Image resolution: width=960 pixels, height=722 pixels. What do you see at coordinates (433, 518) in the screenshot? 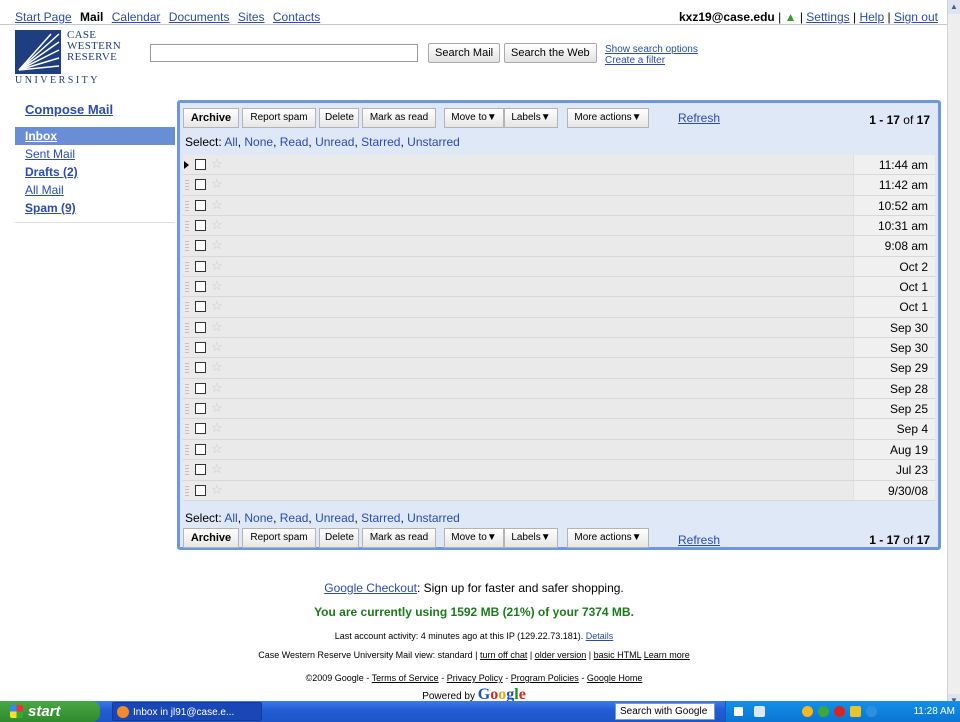
I see `select-unstarred-link: Unstarred` at bounding box center [433, 518].